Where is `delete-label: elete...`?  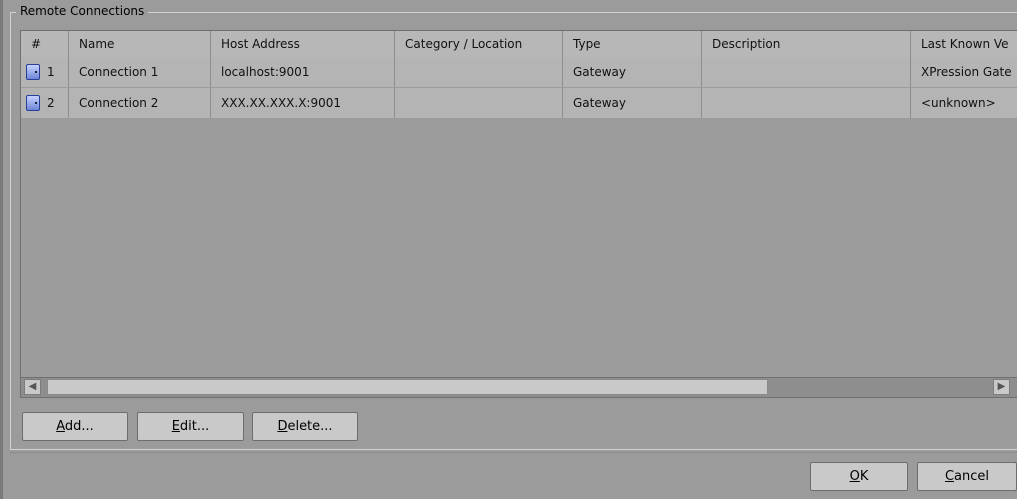 delete-label: elete... is located at coordinates (310, 426).